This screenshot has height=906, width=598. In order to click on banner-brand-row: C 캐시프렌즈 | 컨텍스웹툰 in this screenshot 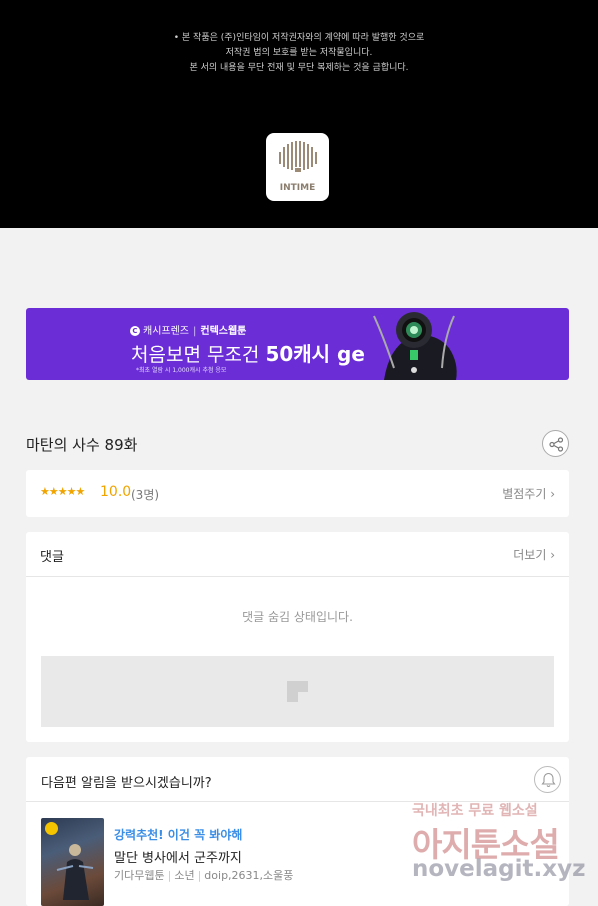, I will do `click(188, 329)`.